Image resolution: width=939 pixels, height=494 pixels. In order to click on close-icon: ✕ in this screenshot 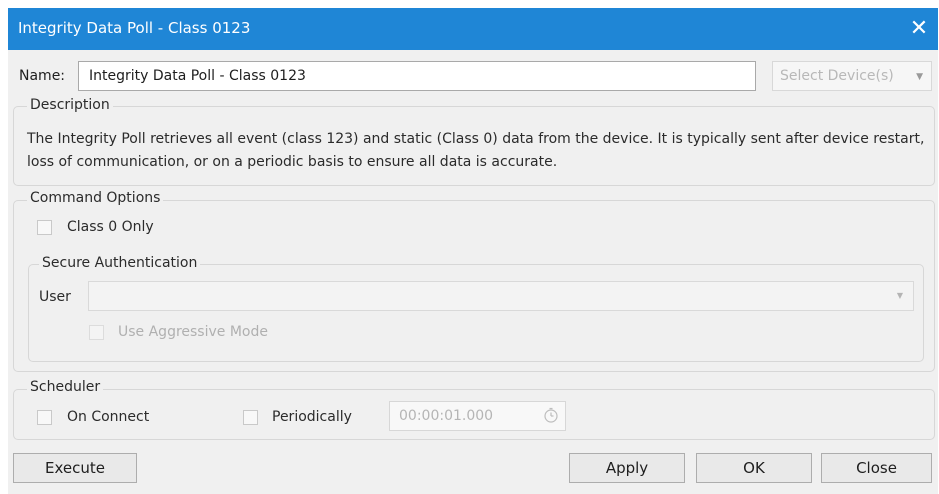, I will do `click(919, 29)`.